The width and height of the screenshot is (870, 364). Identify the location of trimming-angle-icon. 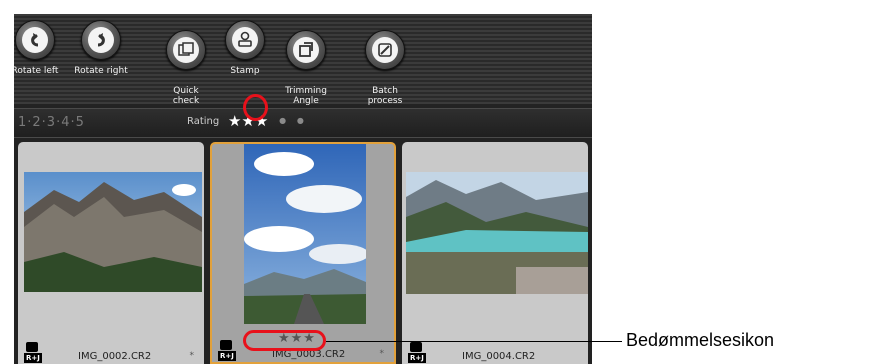
(306, 49).